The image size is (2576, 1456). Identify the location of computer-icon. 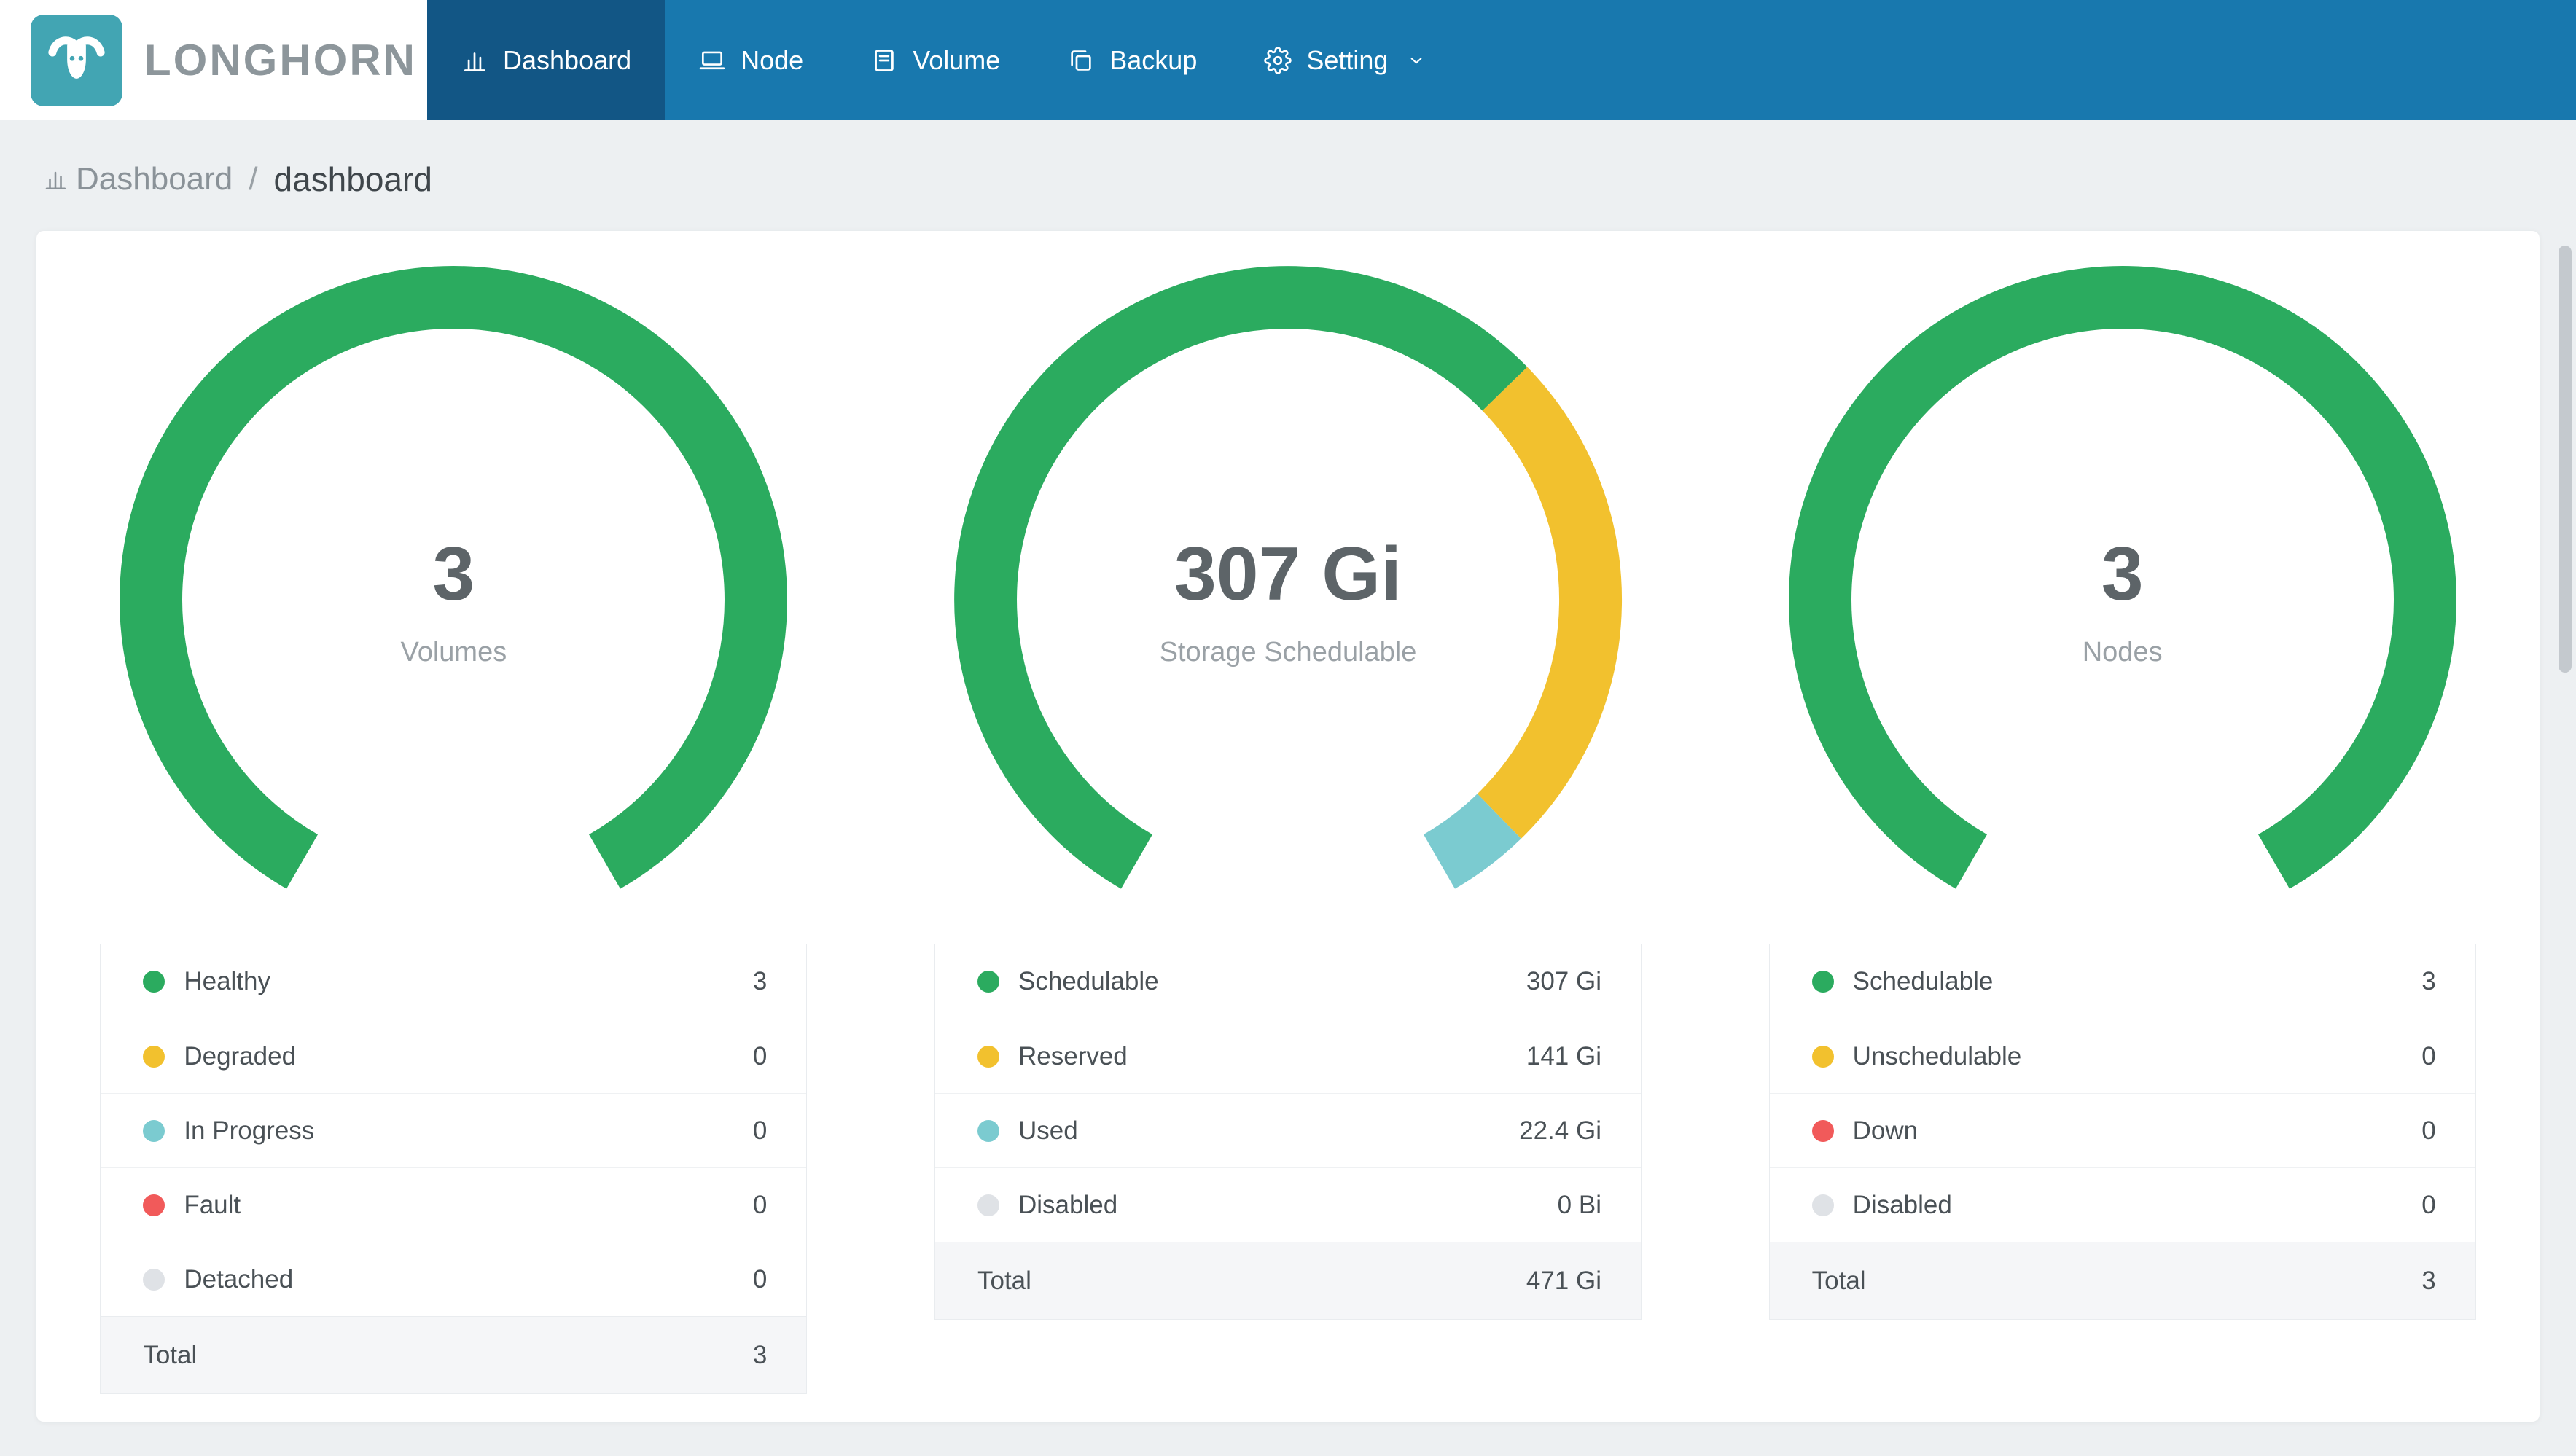
(712, 60).